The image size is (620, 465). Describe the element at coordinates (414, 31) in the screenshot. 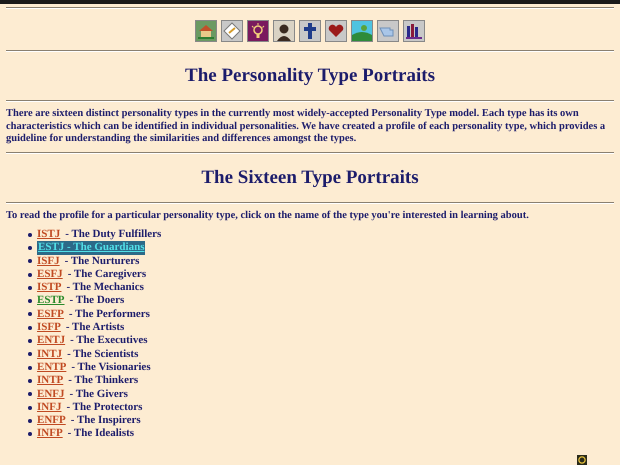

I see `books-icon` at that location.